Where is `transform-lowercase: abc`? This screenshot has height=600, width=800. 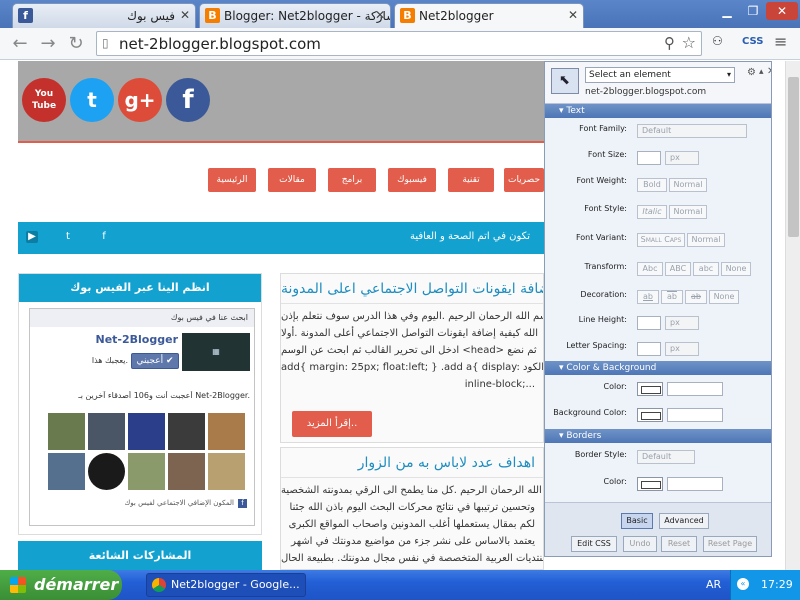 transform-lowercase: abc is located at coordinates (706, 269).